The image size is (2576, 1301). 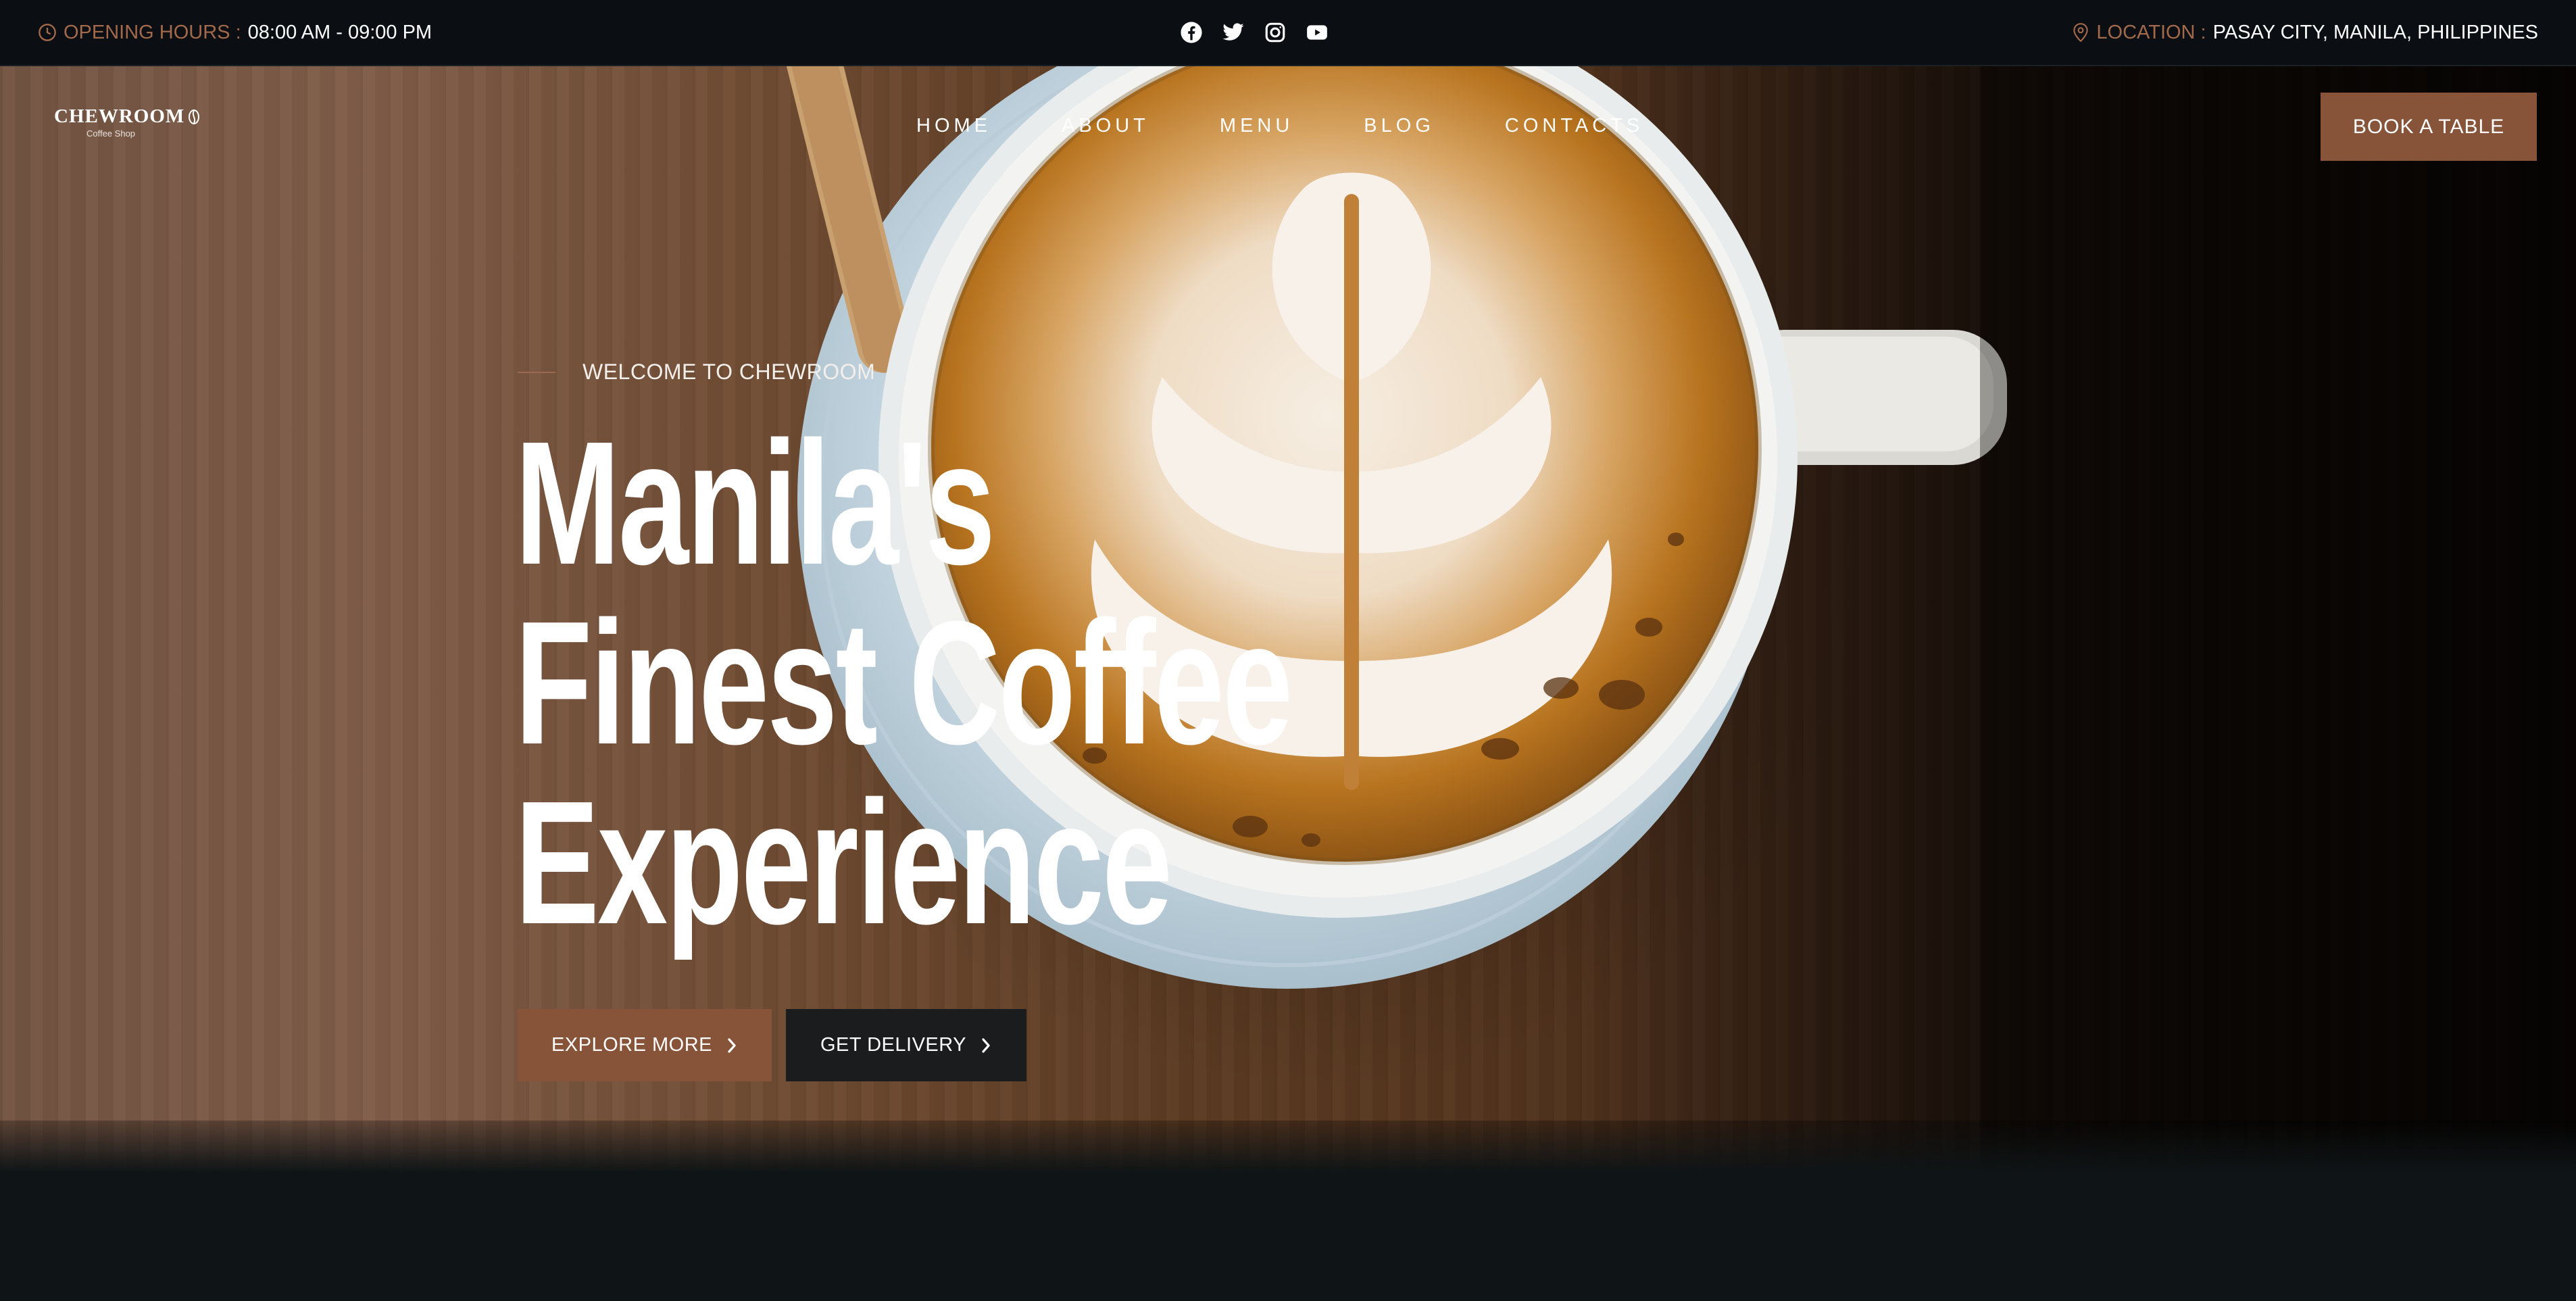 What do you see at coordinates (1288, 1158) in the screenshot?
I see `hero-bottom-shade` at bounding box center [1288, 1158].